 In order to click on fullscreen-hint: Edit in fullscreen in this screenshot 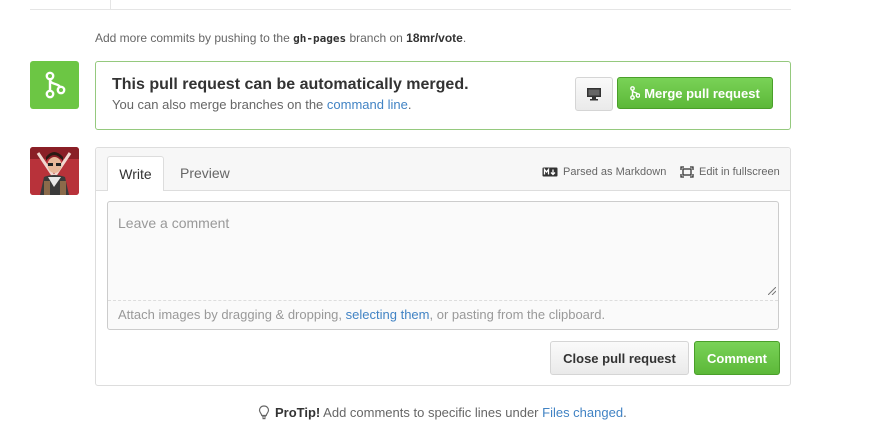, I will do `click(730, 172)`.